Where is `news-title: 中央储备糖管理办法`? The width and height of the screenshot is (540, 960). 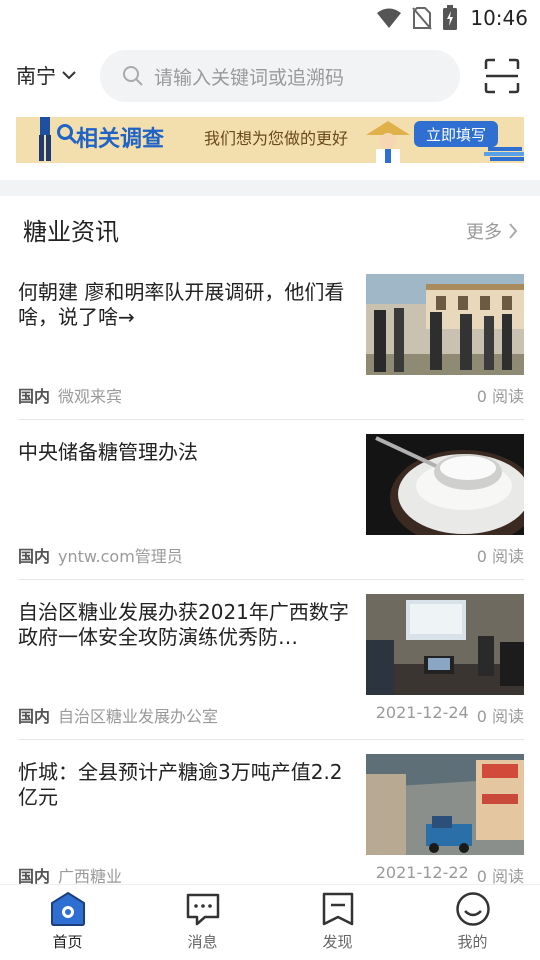 news-title: 中央储备糖管理办法 is located at coordinates (108, 452).